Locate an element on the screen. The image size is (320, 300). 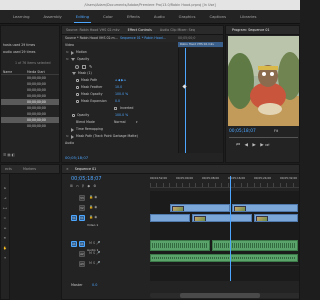
playhead-line is located at coordinates (185, 100).